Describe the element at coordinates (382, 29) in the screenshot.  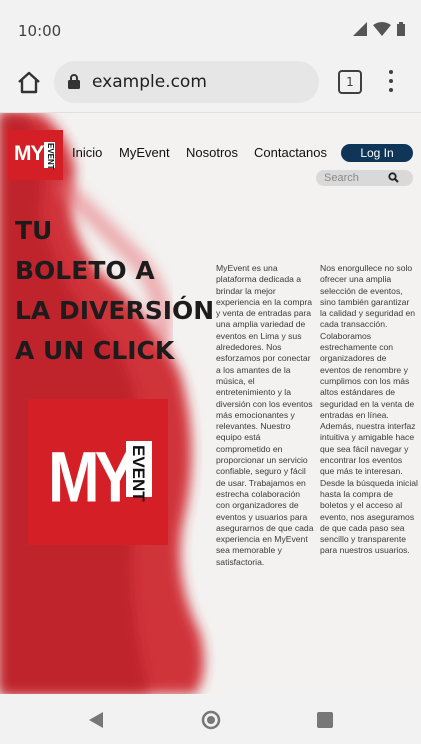
I see `wifi-icon` at that location.